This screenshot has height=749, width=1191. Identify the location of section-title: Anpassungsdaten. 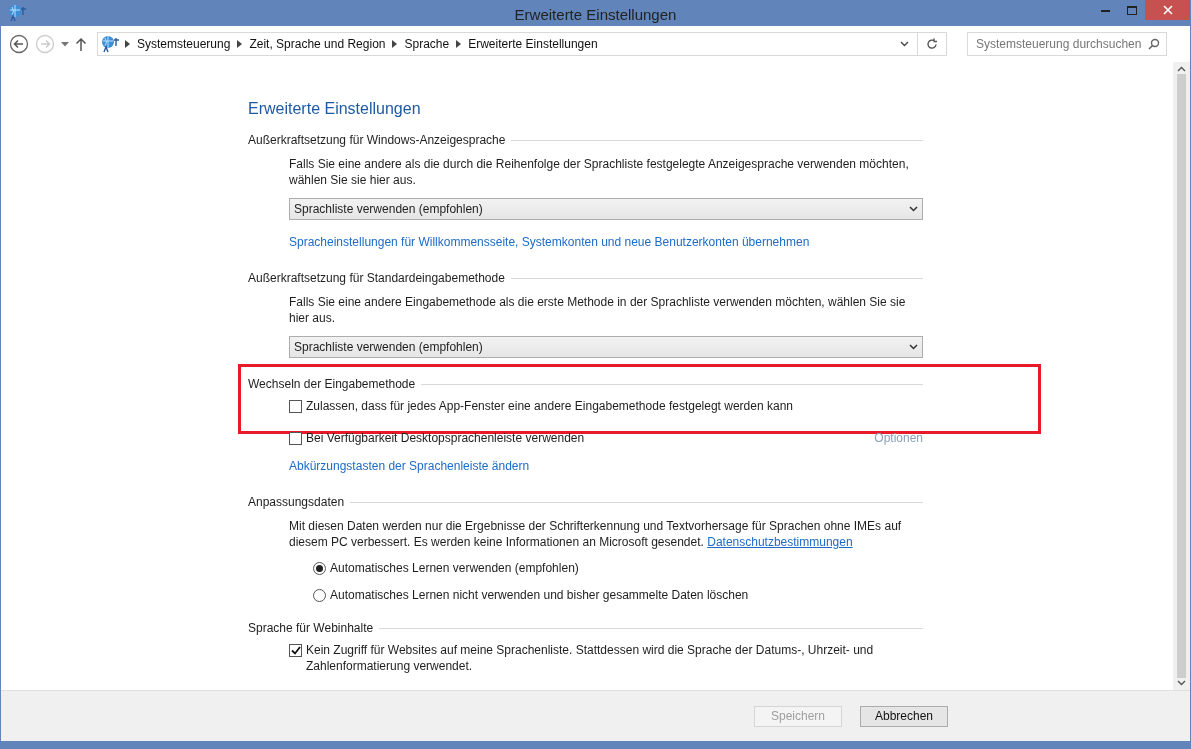
(296, 502).